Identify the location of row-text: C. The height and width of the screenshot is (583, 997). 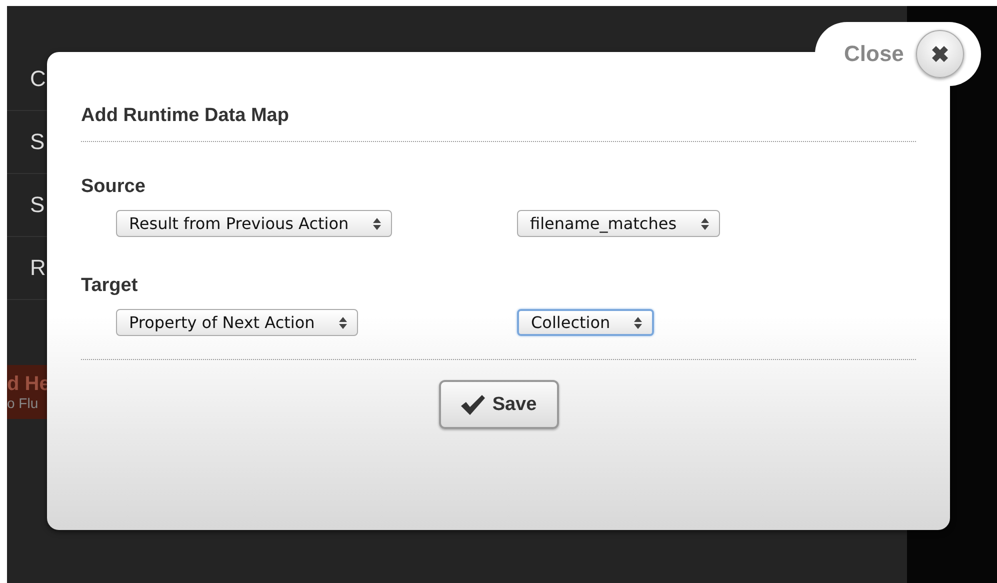
(38, 79).